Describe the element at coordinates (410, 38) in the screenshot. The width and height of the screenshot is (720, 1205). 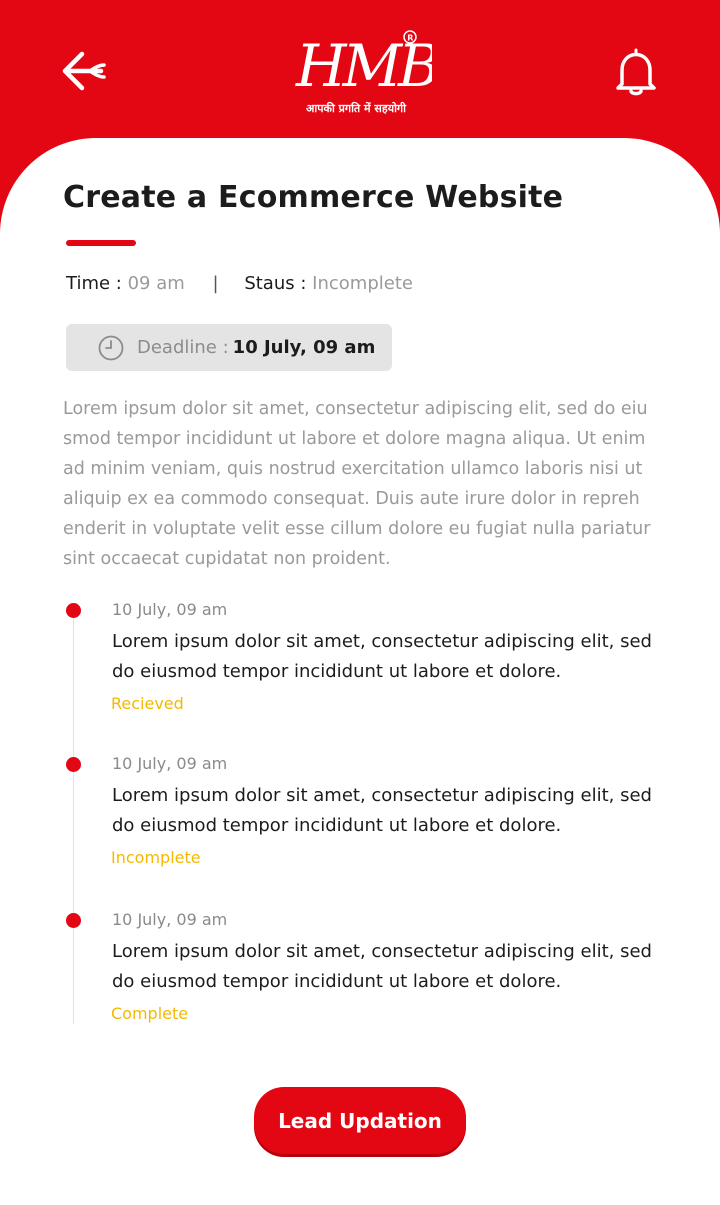
I see `svg-text: R` at that location.